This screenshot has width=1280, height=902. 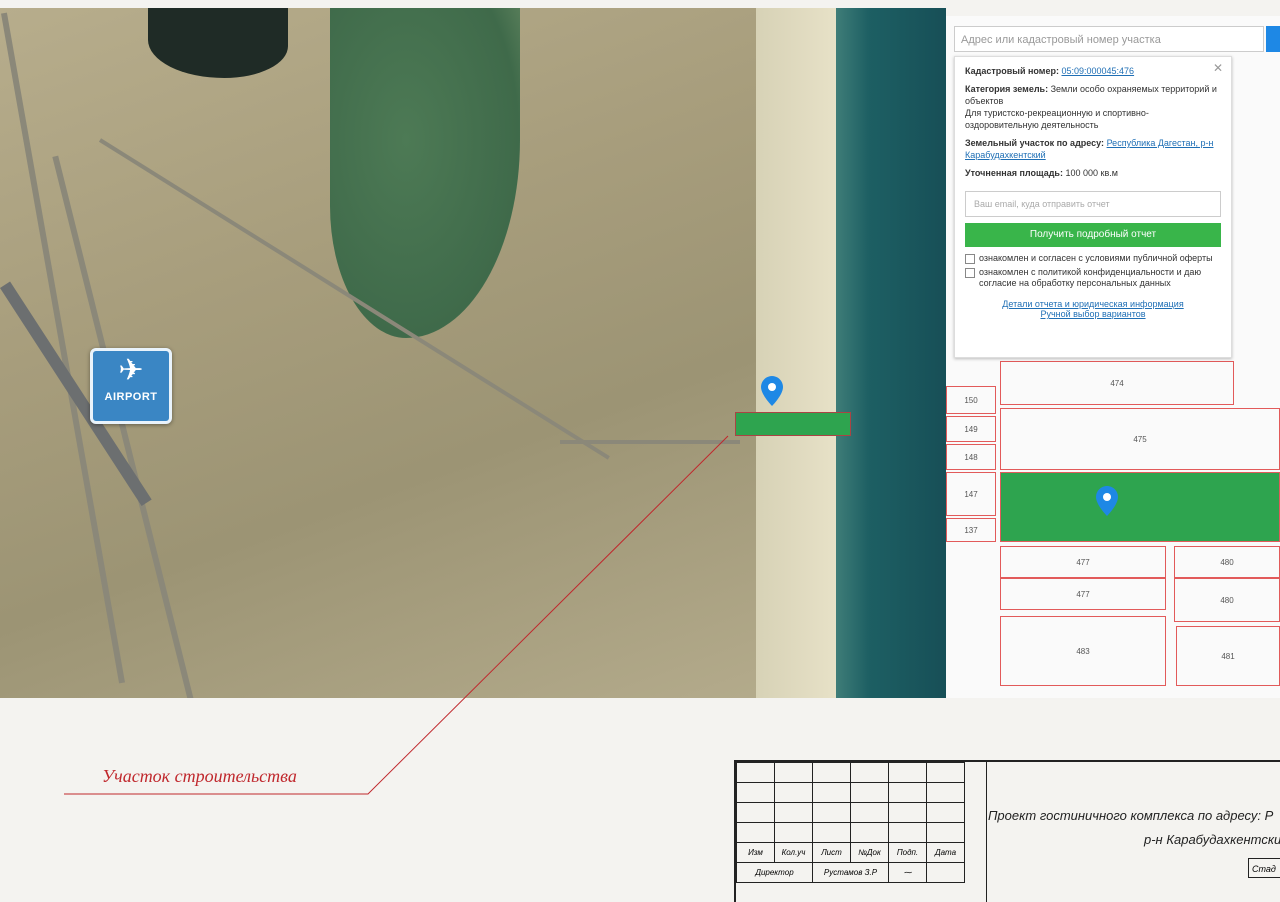 What do you see at coordinates (1012, 71) in the screenshot?
I see `cadastral-label: Кадастровый номер:` at bounding box center [1012, 71].